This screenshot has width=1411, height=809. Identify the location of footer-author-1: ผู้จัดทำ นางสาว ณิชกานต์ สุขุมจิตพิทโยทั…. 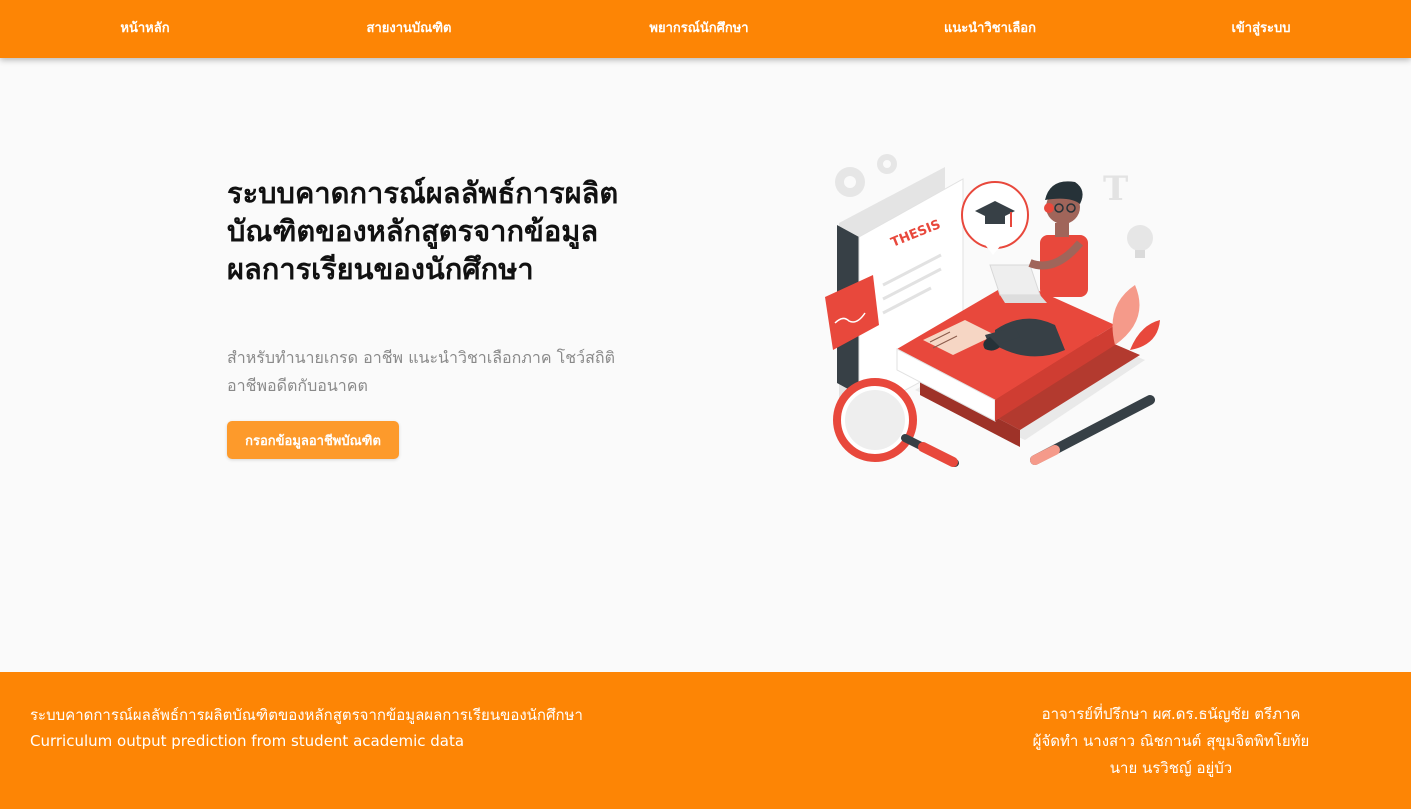
(1171, 741).